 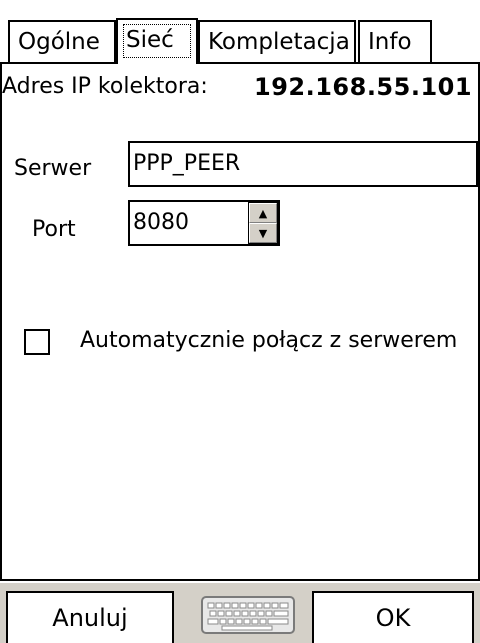 I want to click on tab-strip: Ogólne Sieć Kompletacja Info, so click(x=240, y=32).